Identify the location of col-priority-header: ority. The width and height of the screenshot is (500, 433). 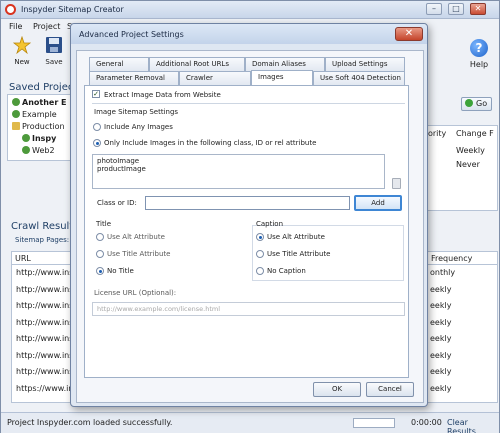
(437, 133).